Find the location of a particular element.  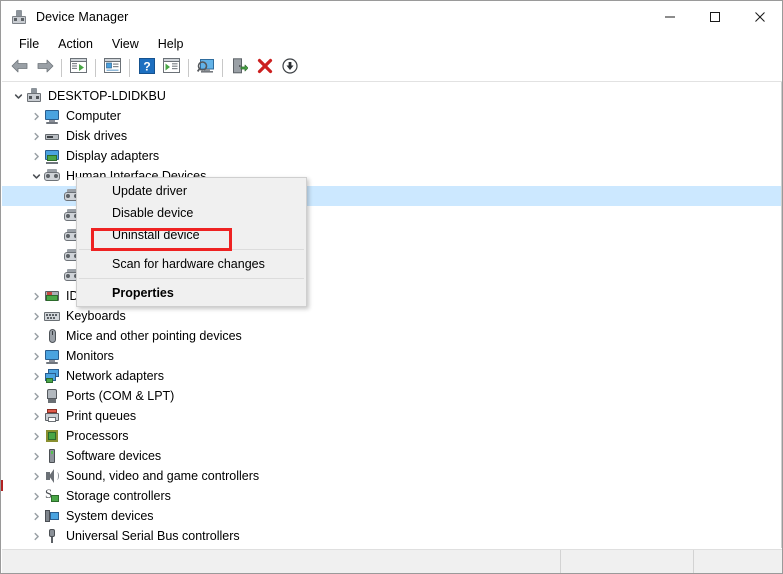

scan-monitor-icon is located at coordinates (205, 68).